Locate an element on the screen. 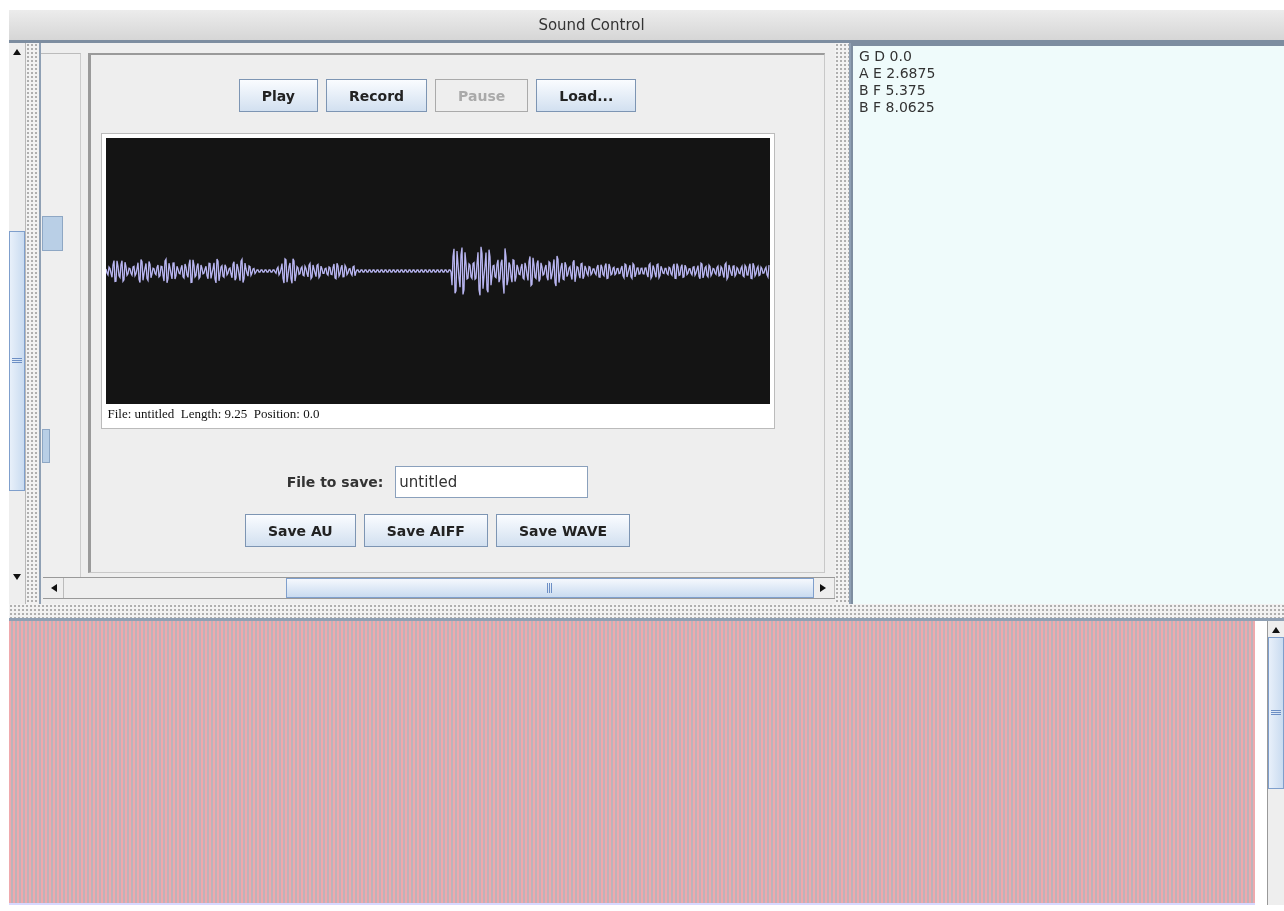  note-line: B F 5.375 is located at coordinates (893, 90).